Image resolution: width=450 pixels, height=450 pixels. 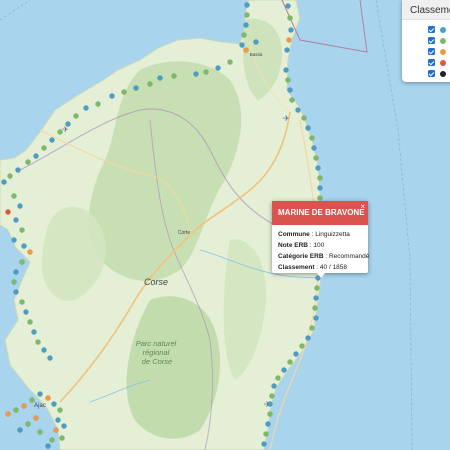 What do you see at coordinates (439, 29) in the screenshot?
I see `legend-item: R` at bounding box center [439, 29].